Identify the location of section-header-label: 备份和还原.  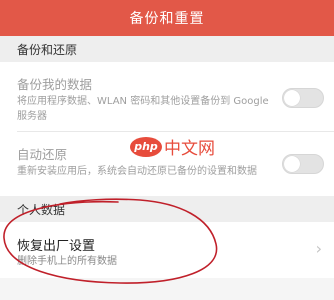
(47, 49).